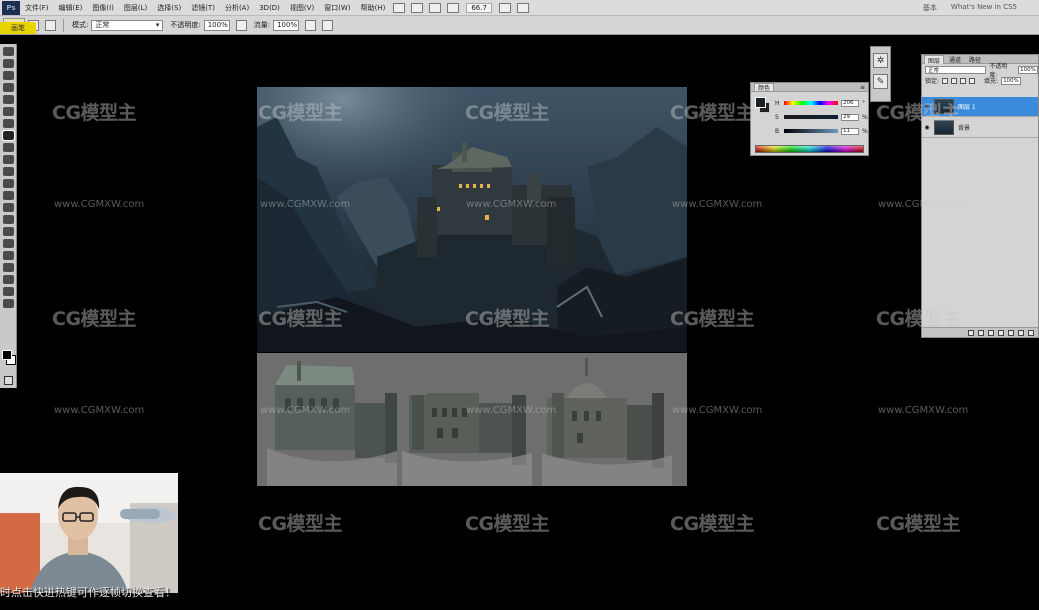 The height and width of the screenshot is (610, 1039). What do you see at coordinates (1028, 69) in the screenshot?
I see `layer-opacity-field: 100%` at bounding box center [1028, 69].